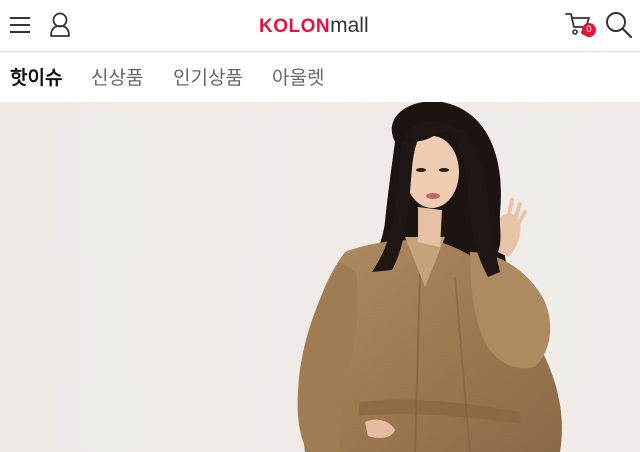 This screenshot has height=452, width=640. Describe the element at coordinates (295, 26) in the screenshot. I see `logo-kolon-text: KOLON` at that location.